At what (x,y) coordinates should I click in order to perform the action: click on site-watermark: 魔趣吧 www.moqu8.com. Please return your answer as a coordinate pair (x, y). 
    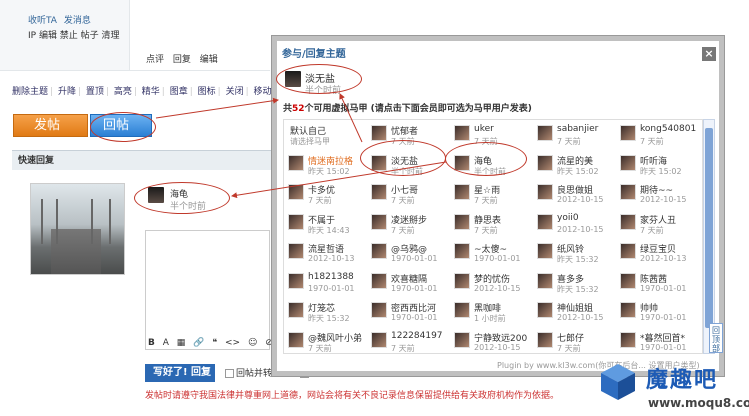
    Looking at the image, I should click on (673, 387).